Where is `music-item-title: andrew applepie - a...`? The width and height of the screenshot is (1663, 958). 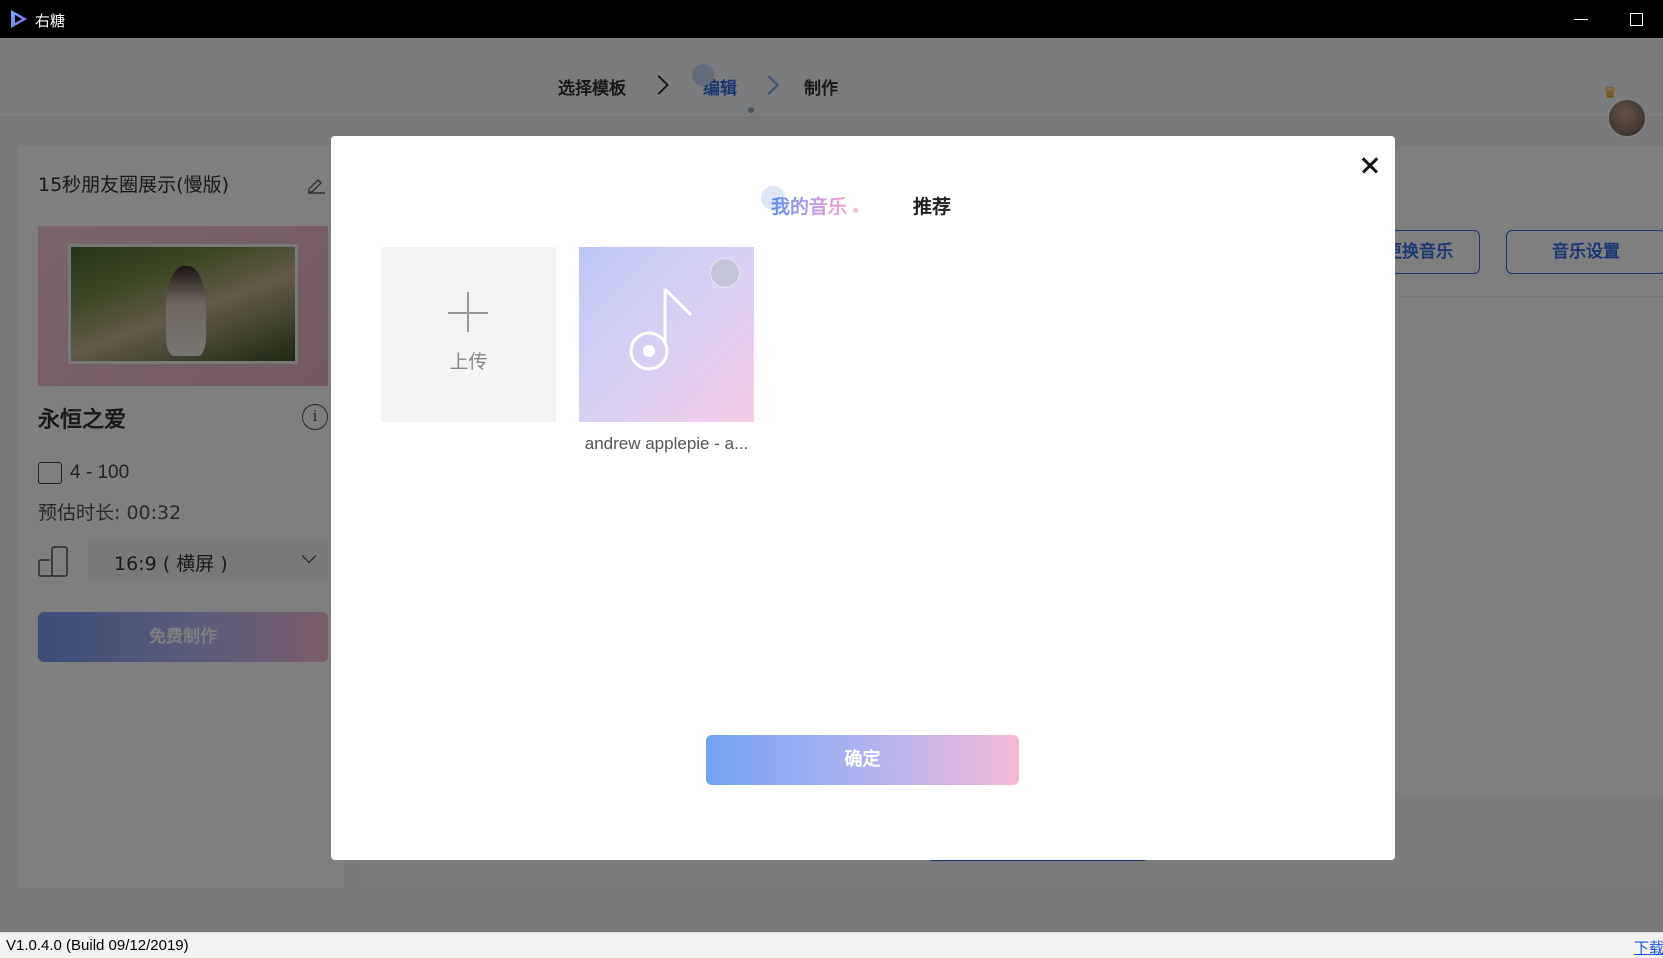 music-item-title: andrew applepie - a... is located at coordinates (666, 444).